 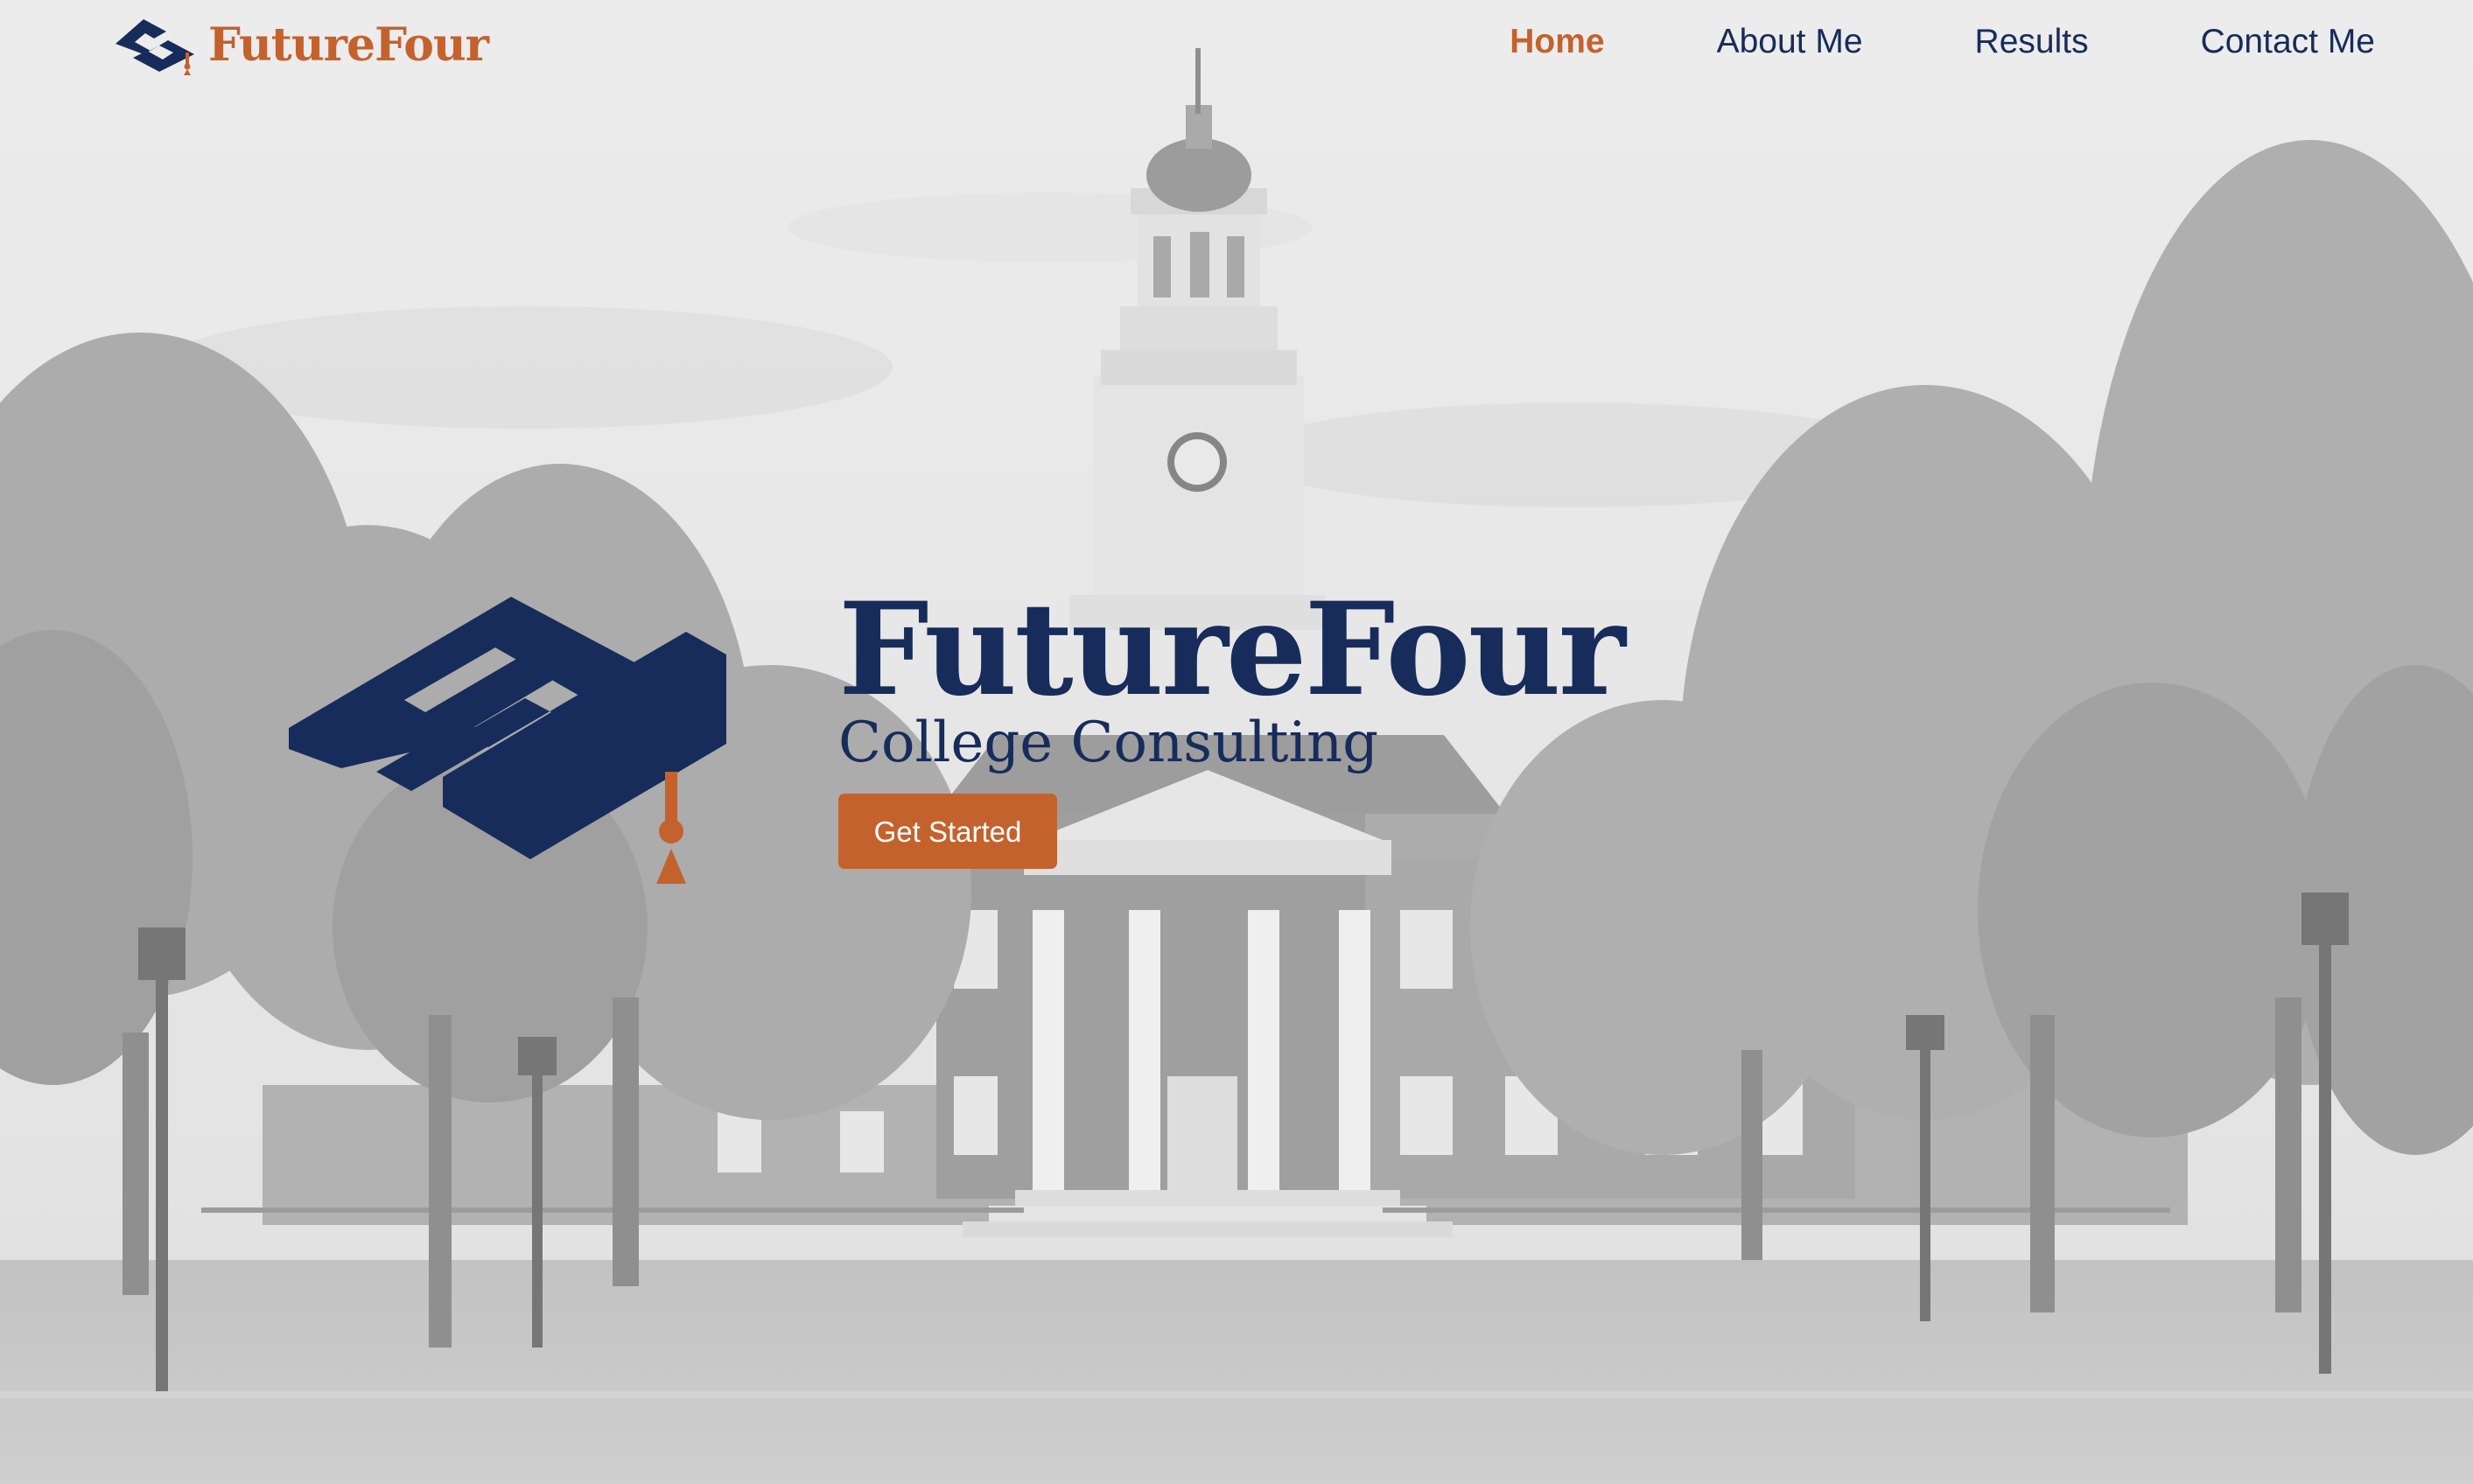 I want to click on nav-home-link: Home, so click(x=1557, y=42).